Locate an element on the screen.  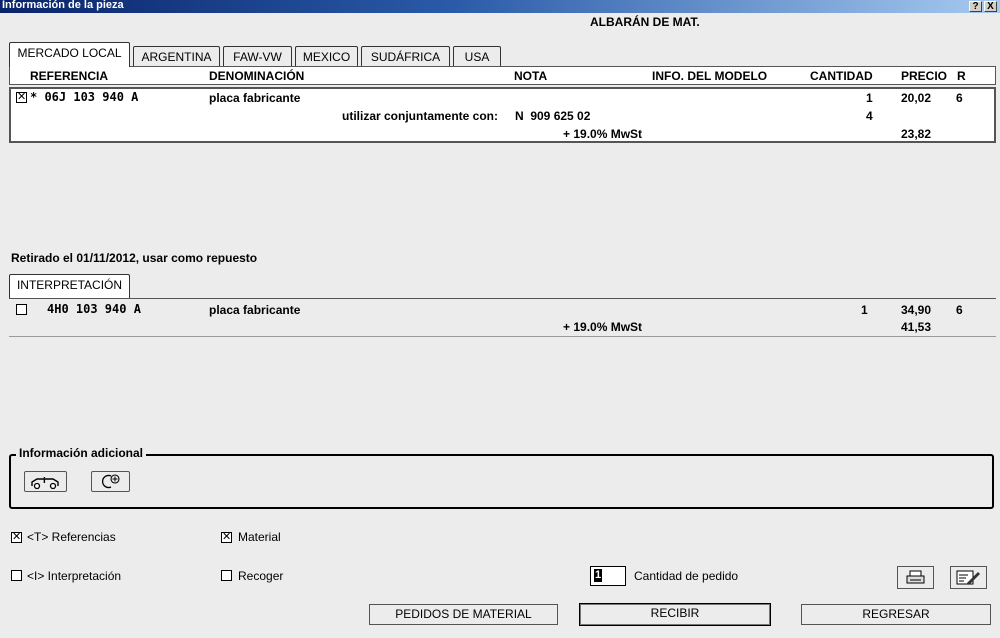
tab-sudafrica: SUDÁFRICA is located at coordinates (405, 56).